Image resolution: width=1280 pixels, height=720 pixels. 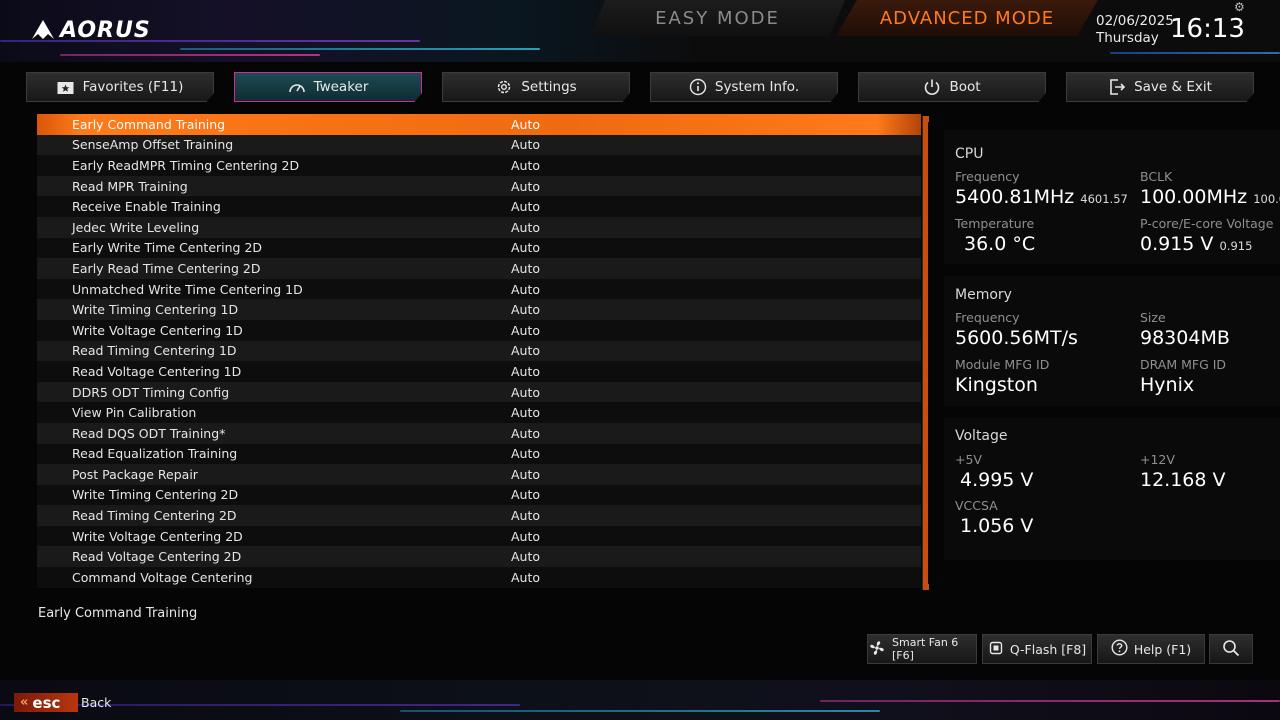 What do you see at coordinates (987, 176) in the screenshot?
I see `cpu-frequency-label: Frequency` at bounding box center [987, 176].